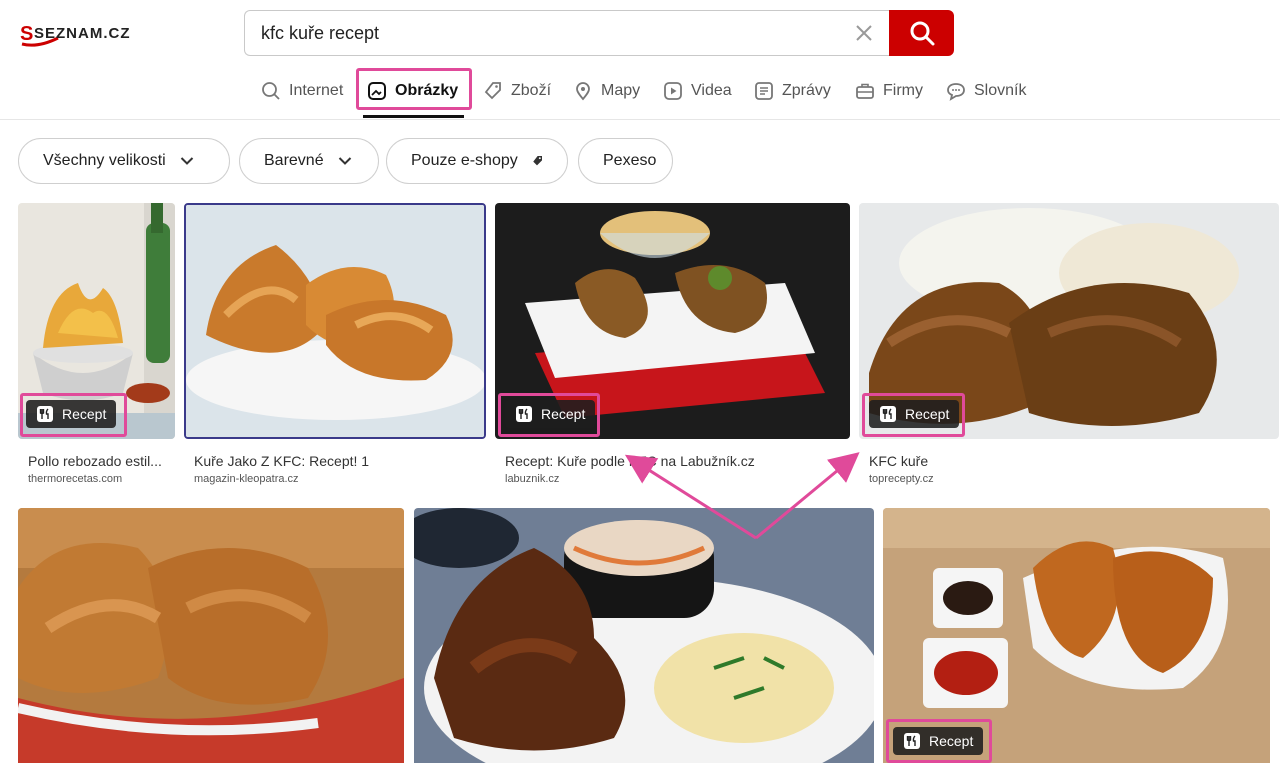 The width and height of the screenshot is (1280, 763). Describe the element at coordinates (294, 160) in the screenshot. I see `chip-label: Barevné` at that location.